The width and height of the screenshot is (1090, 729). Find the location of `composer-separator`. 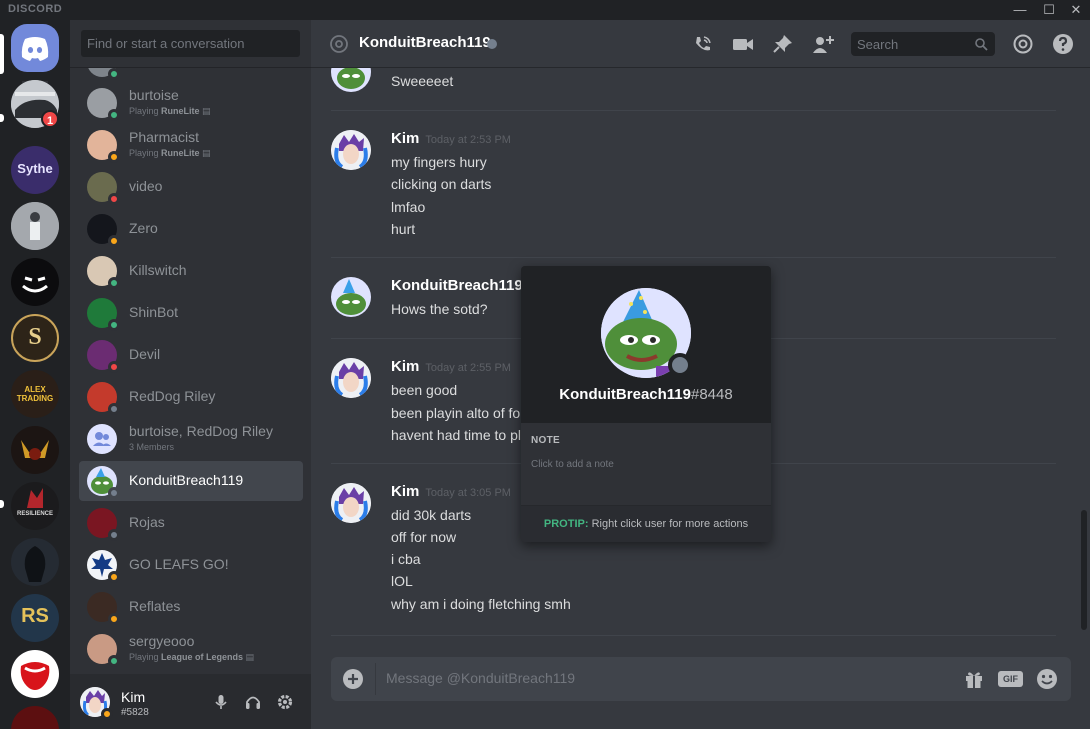

composer-separator is located at coordinates (375, 679).